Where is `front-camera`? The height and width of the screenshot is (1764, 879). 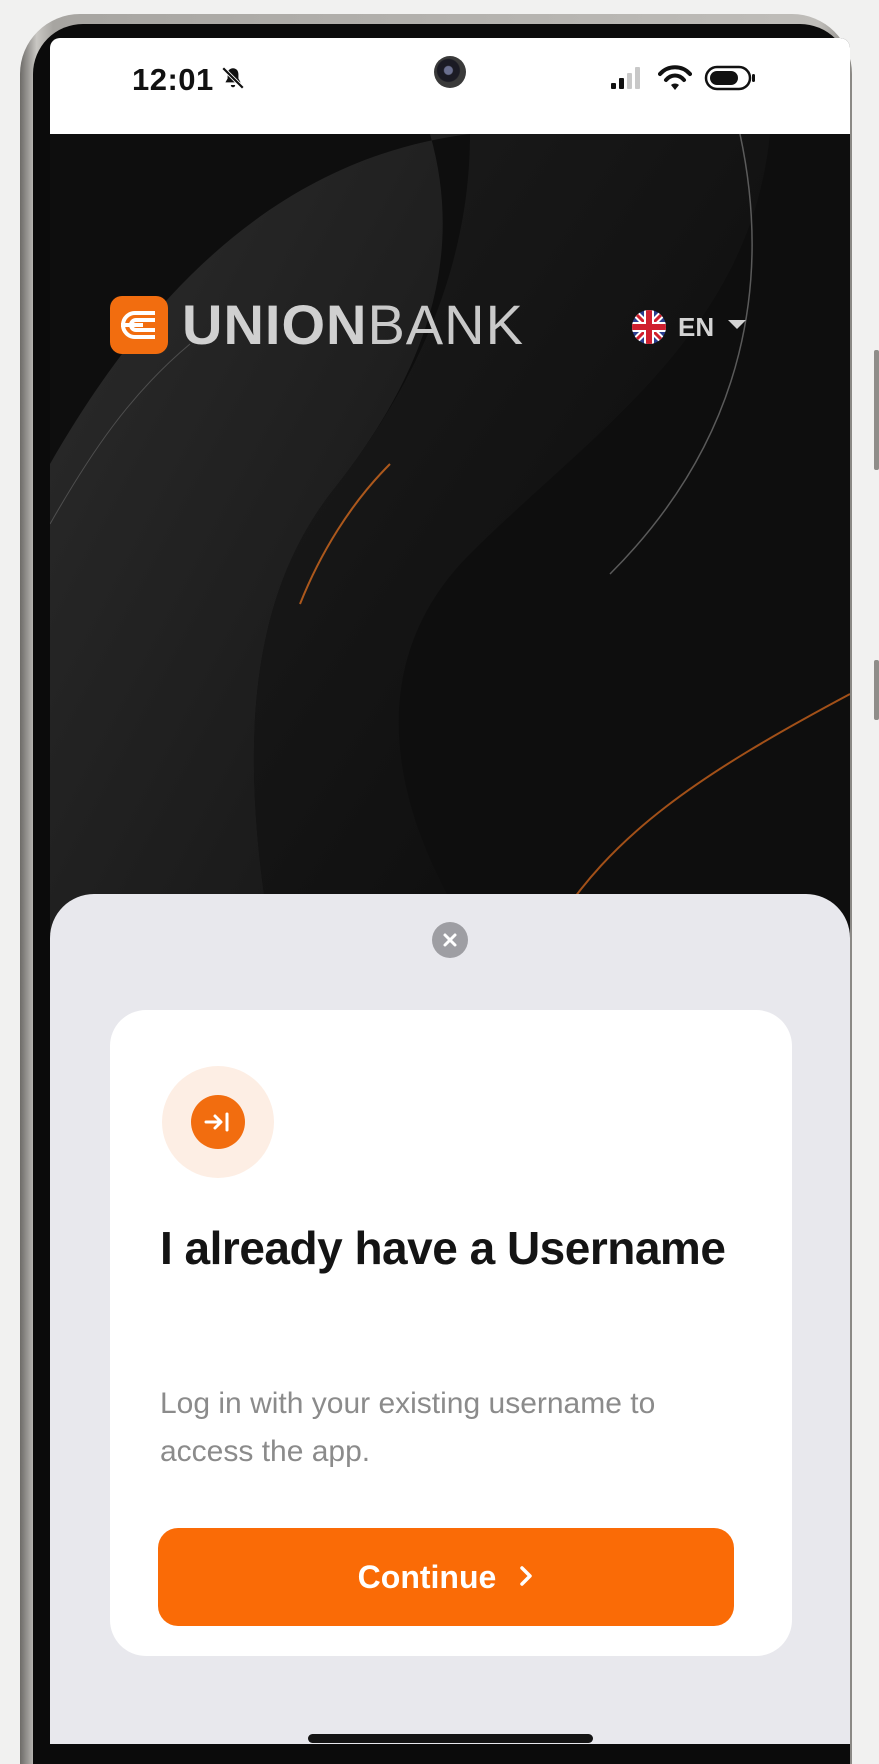
front-camera is located at coordinates (450, 72).